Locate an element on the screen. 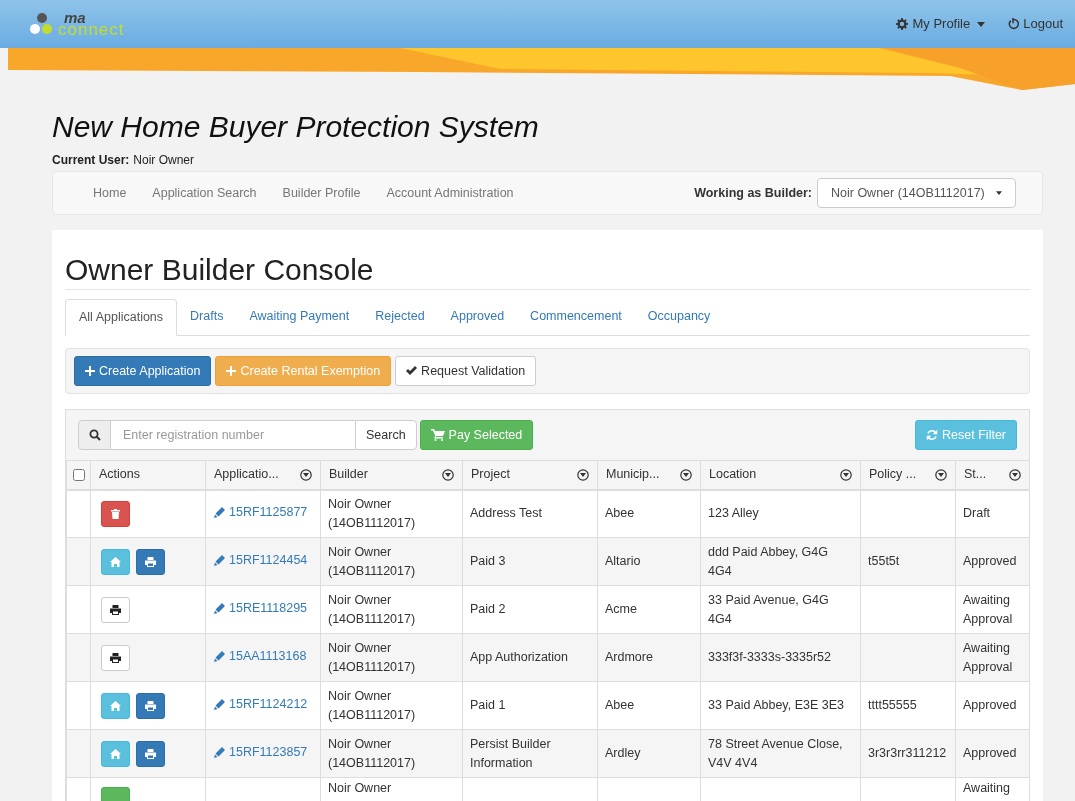 The width and height of the screenshot is (1075, 801). tab: Rejected is located at coordinates (400, 316).